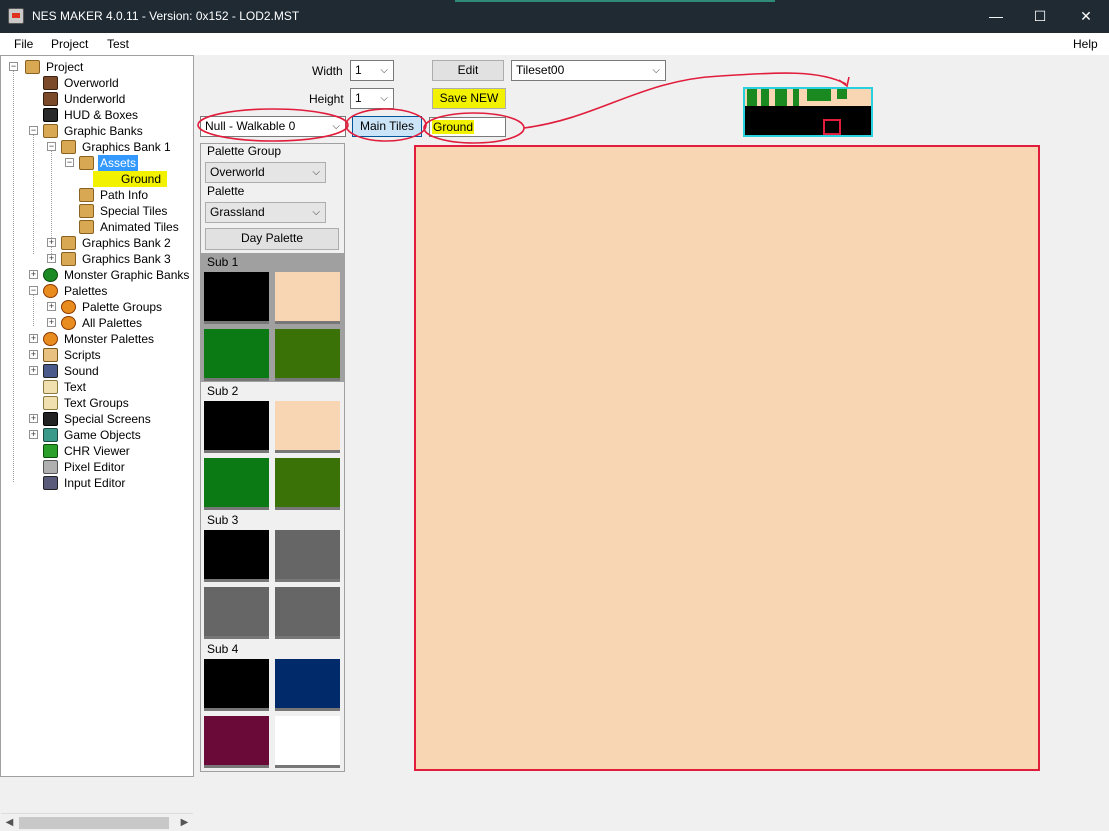 This screenshot has height=831, width=1109. What do you see at coordinates (134, 227) in the screenshot?
I see `tree-item-animated-tiles: Animated Tiles` at bounding box center [134, 227].